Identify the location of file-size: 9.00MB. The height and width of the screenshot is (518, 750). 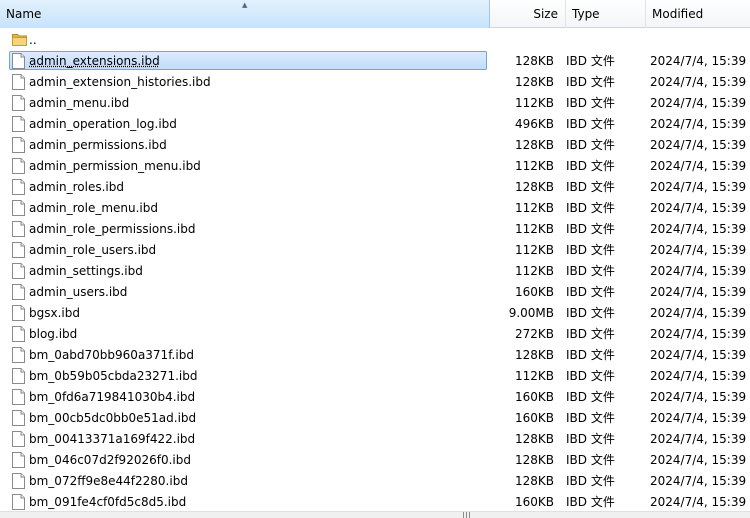
(531, 312).